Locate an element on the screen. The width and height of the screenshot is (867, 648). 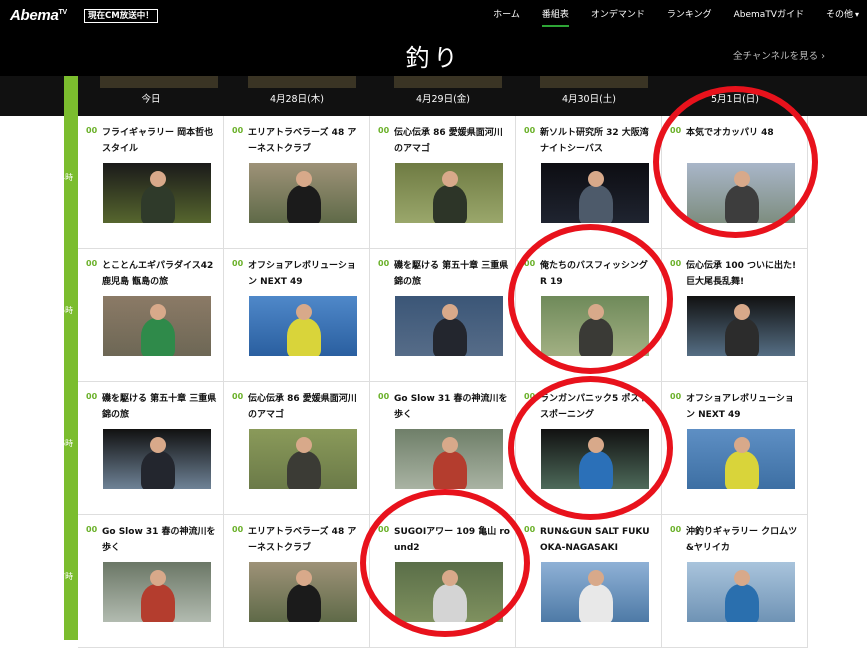
nav-guide: AbemaTVガイド is located at coordinates (769, 17).